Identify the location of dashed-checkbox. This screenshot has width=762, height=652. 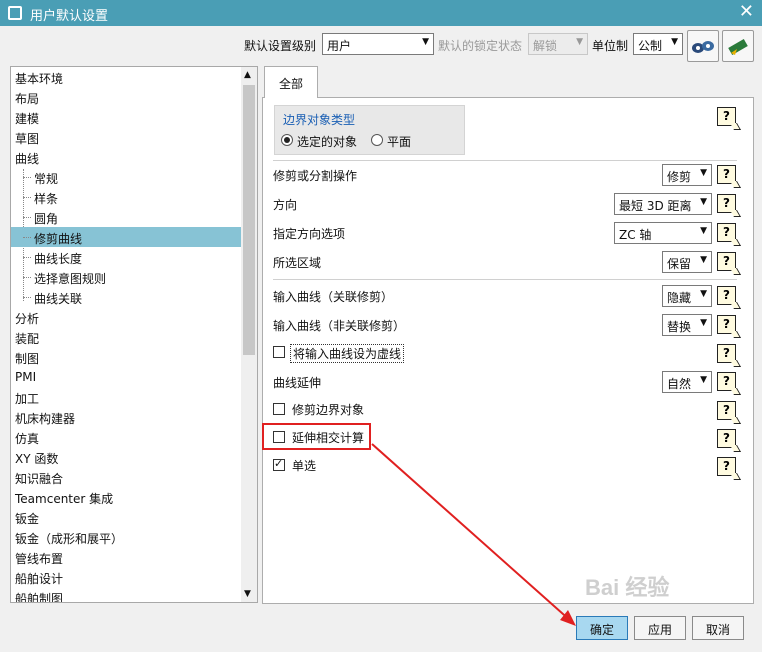
(279, 352).